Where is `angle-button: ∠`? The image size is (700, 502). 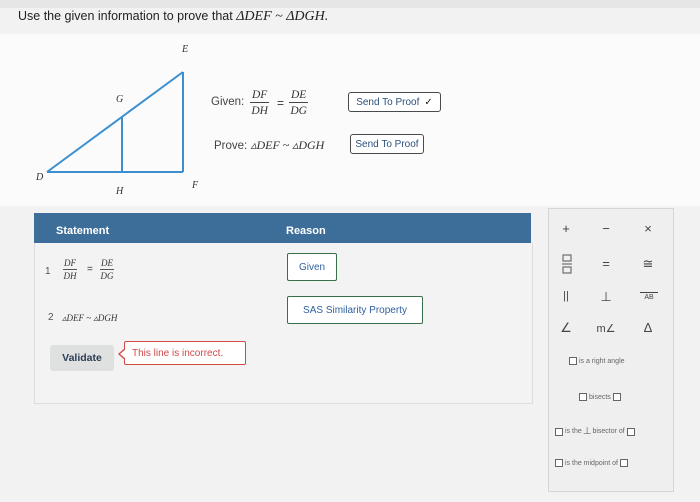 angle-button: ∠ is located at coordinates (566, 328).